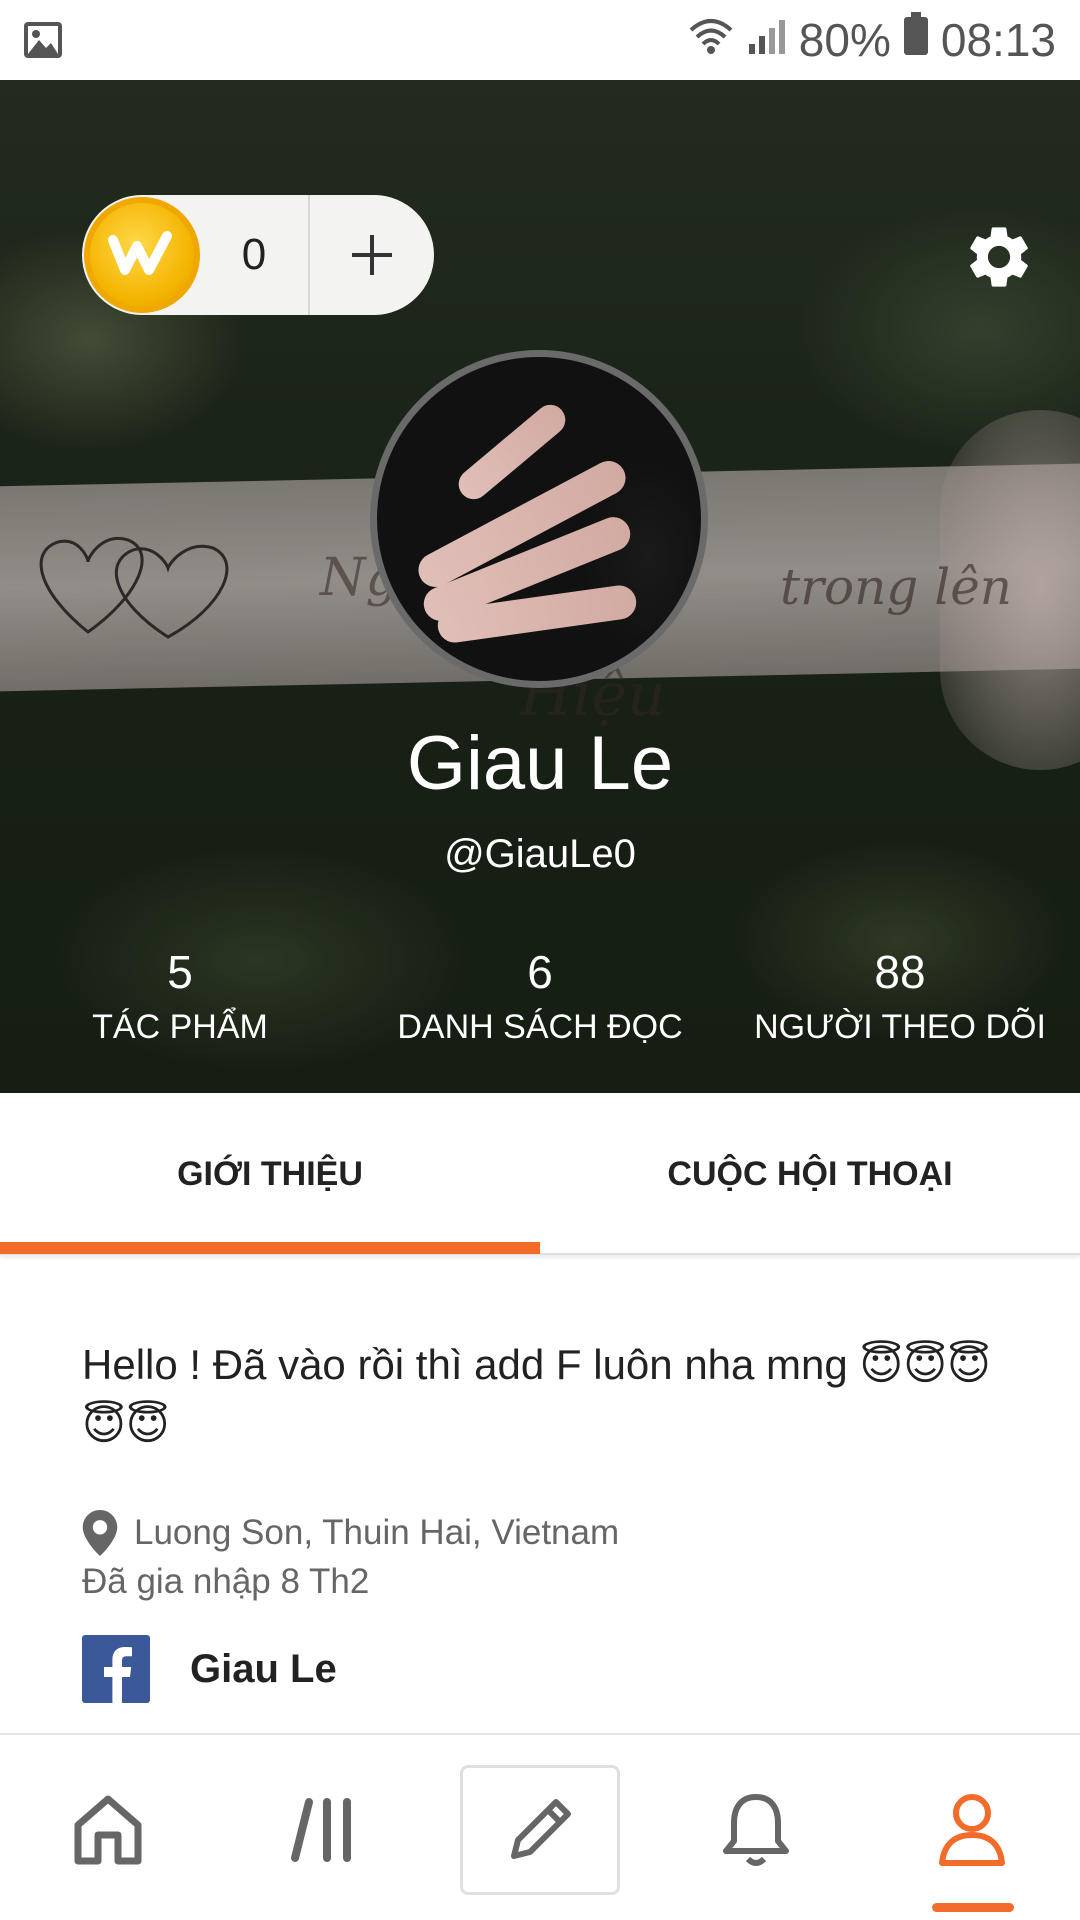 Image resolution: width=1080 pixels, height=1920 pixels. What do you see at coordinates (180, 972) in the screenshot?
I see `stat-value: 5` at bounding box center [180, 972].